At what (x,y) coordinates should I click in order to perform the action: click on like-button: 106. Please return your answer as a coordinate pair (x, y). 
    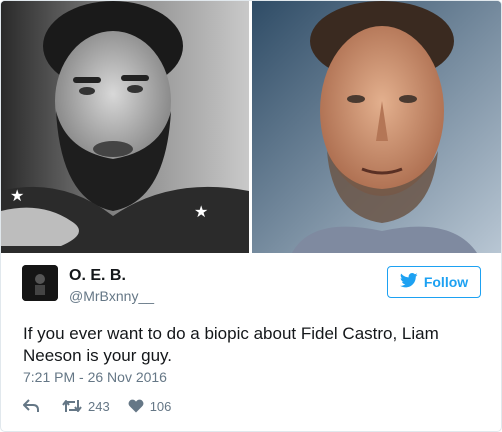
    Looking at the image, I should click on (150, 406).